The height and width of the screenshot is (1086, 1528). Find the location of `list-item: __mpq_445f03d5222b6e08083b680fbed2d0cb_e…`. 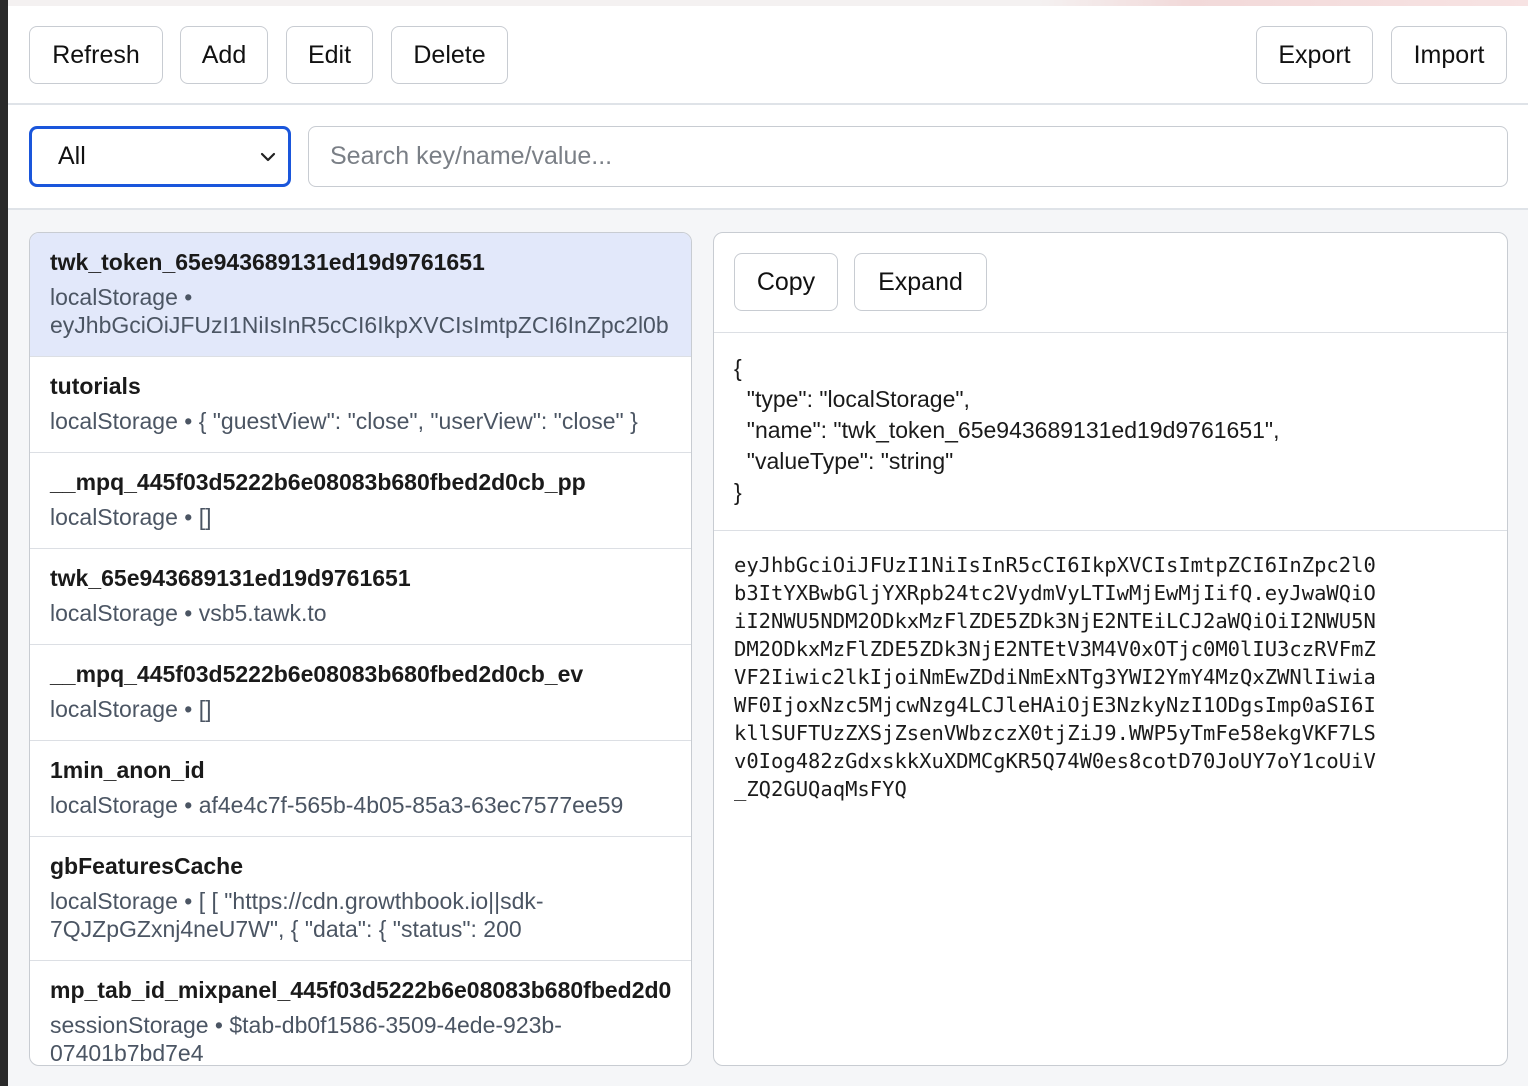

list-item: __mpq_445f03d5222b6e08083b680fbed2d0cb_e… is located at coordinates (360, 693).